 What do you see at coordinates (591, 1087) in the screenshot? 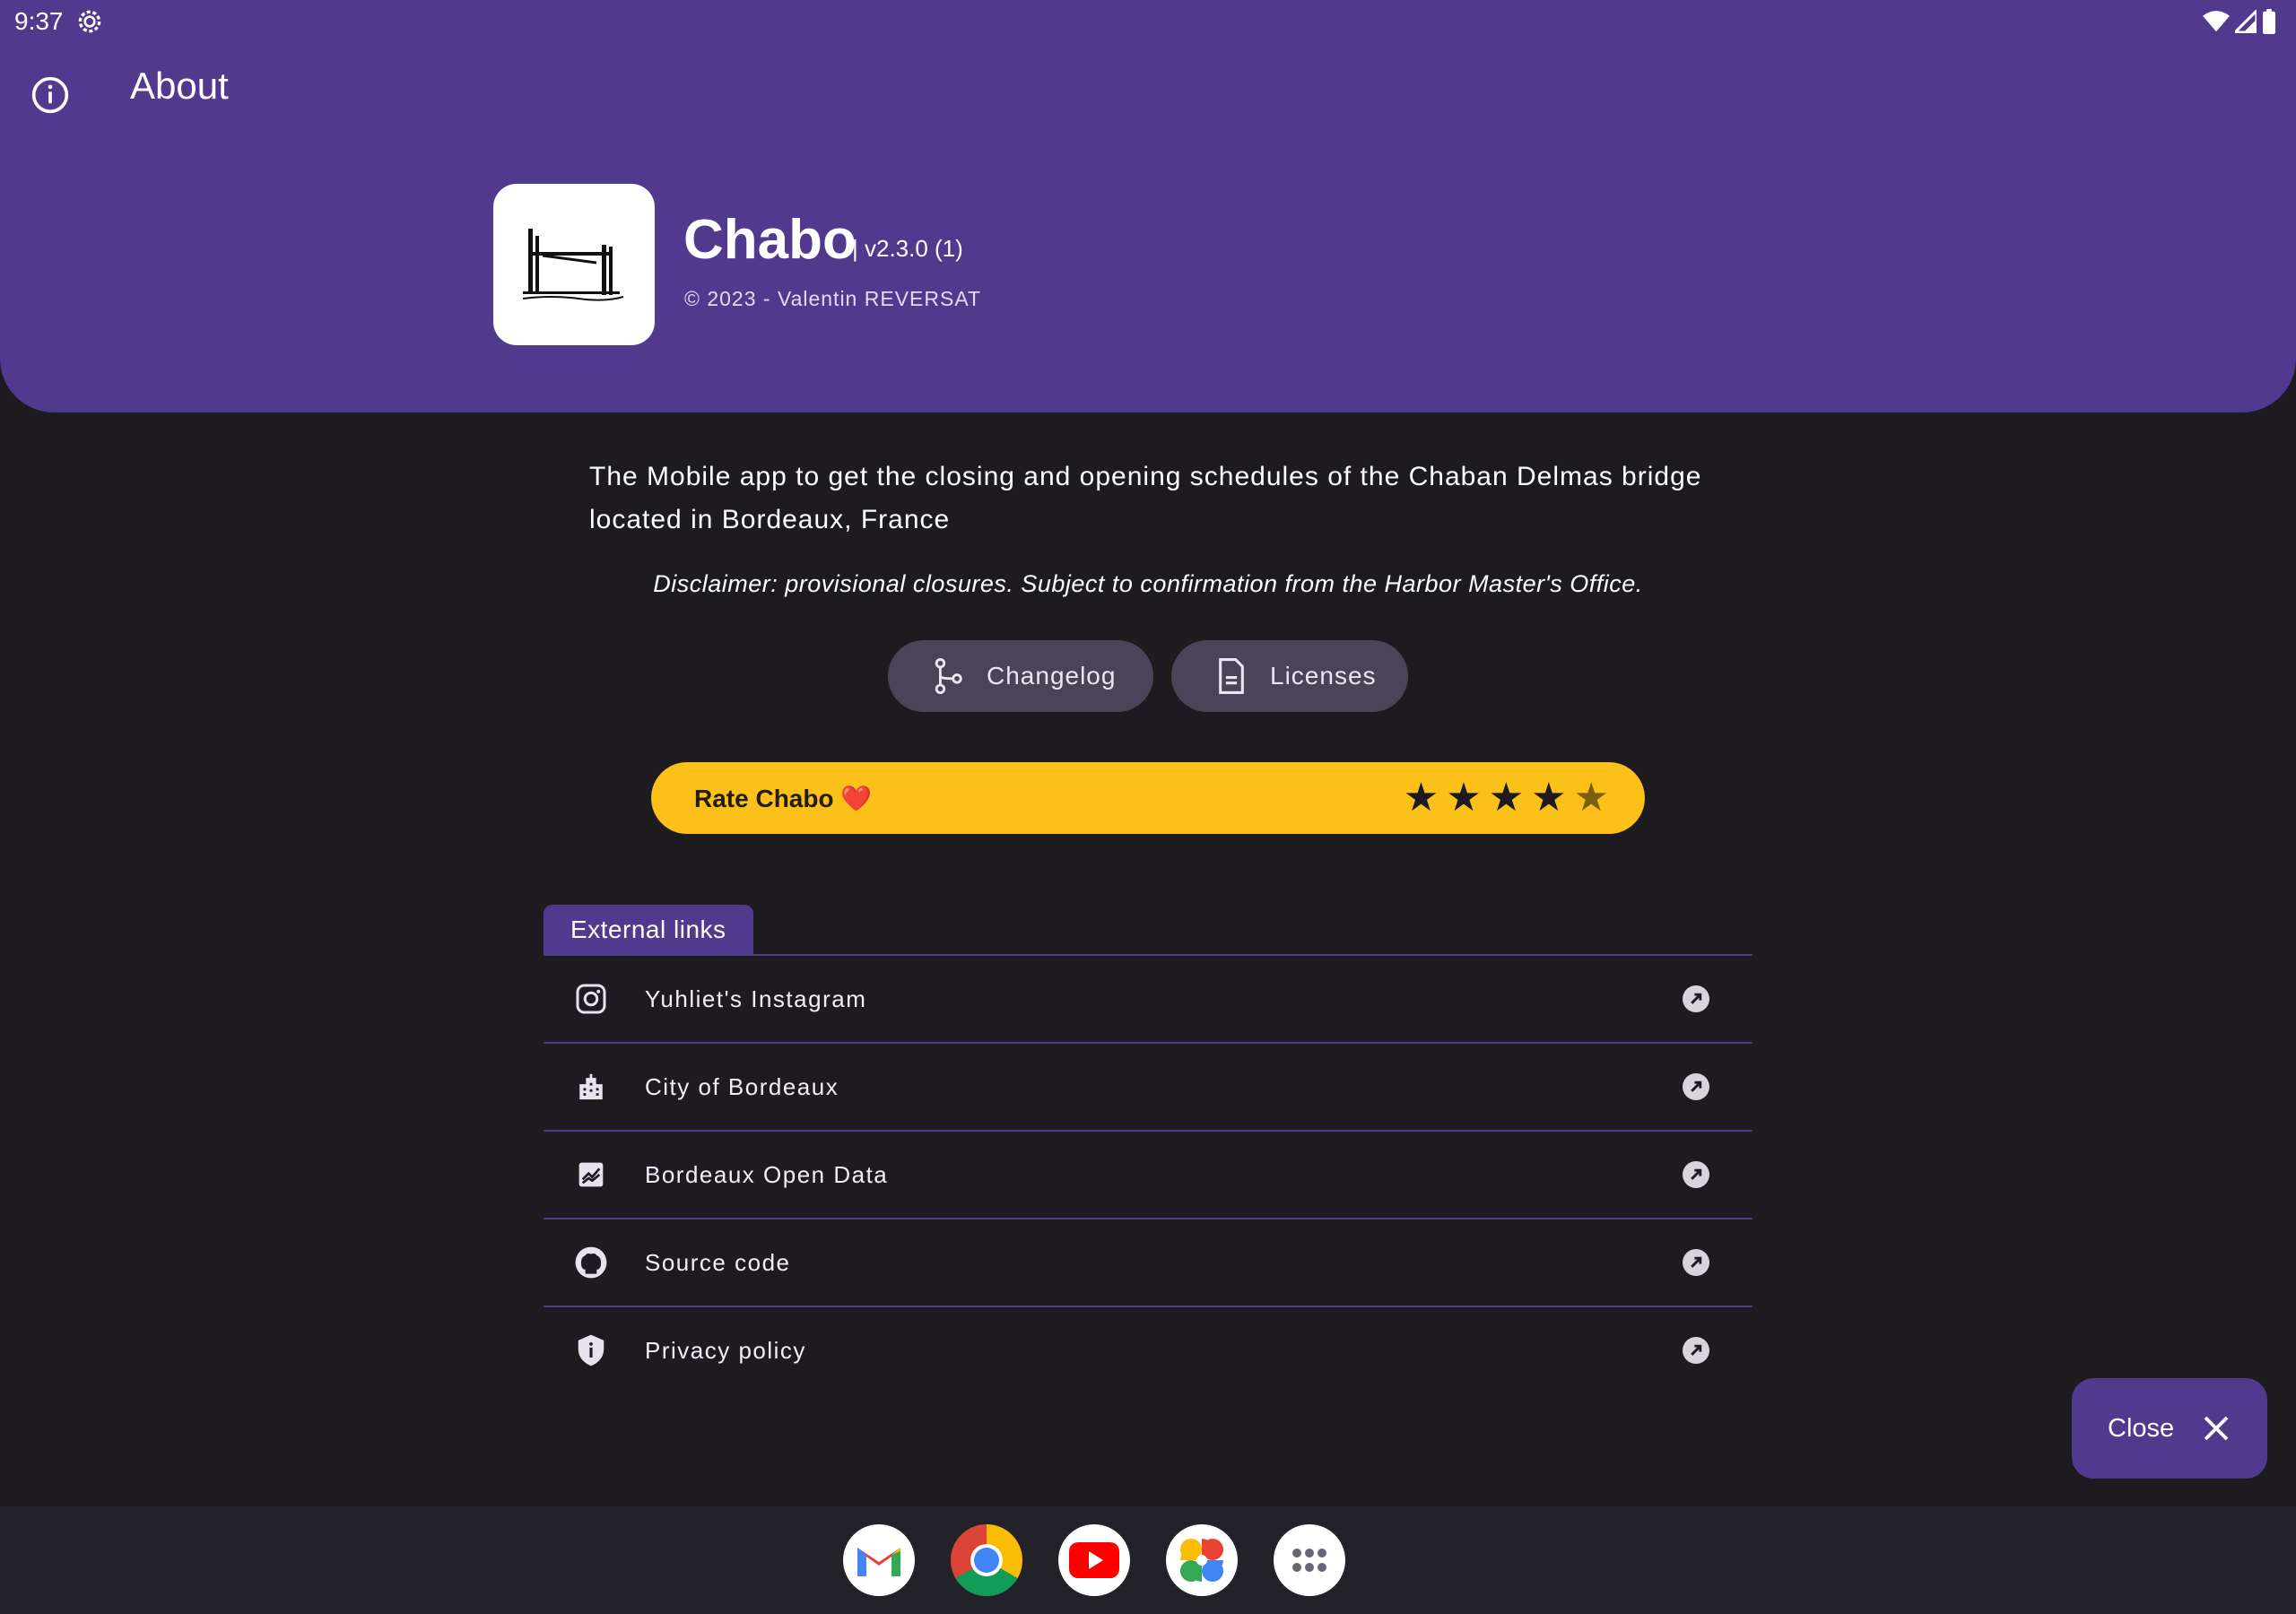
I see `city-icon` at bounding box center [591, 1087].